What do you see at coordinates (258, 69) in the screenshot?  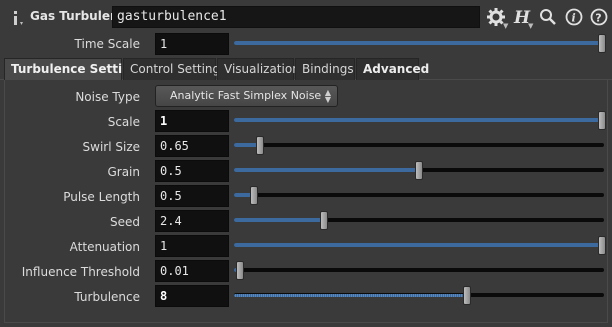 I see `tab-visualization: Visualization` at bounding box center [258, 69].